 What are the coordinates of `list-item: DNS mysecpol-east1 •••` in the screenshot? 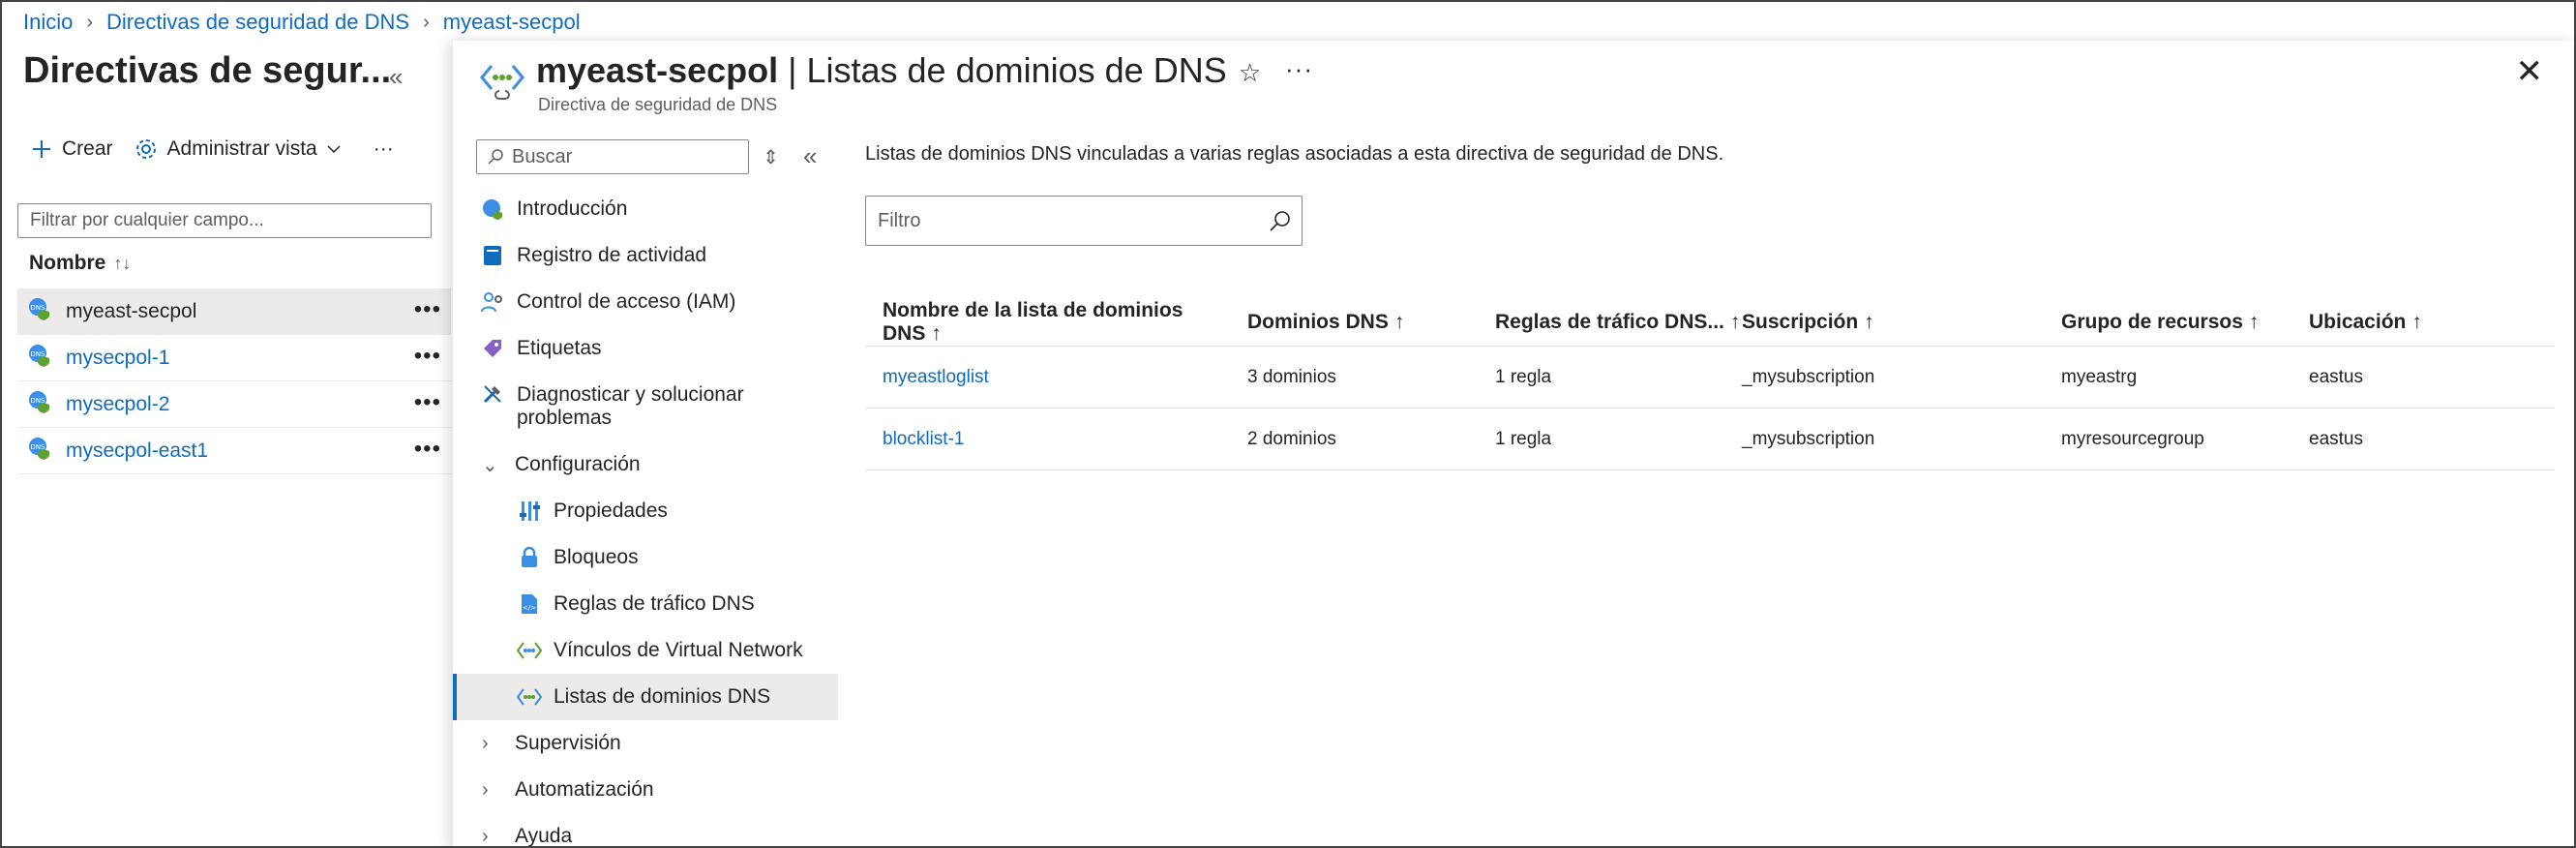 It's located at (234, 451).